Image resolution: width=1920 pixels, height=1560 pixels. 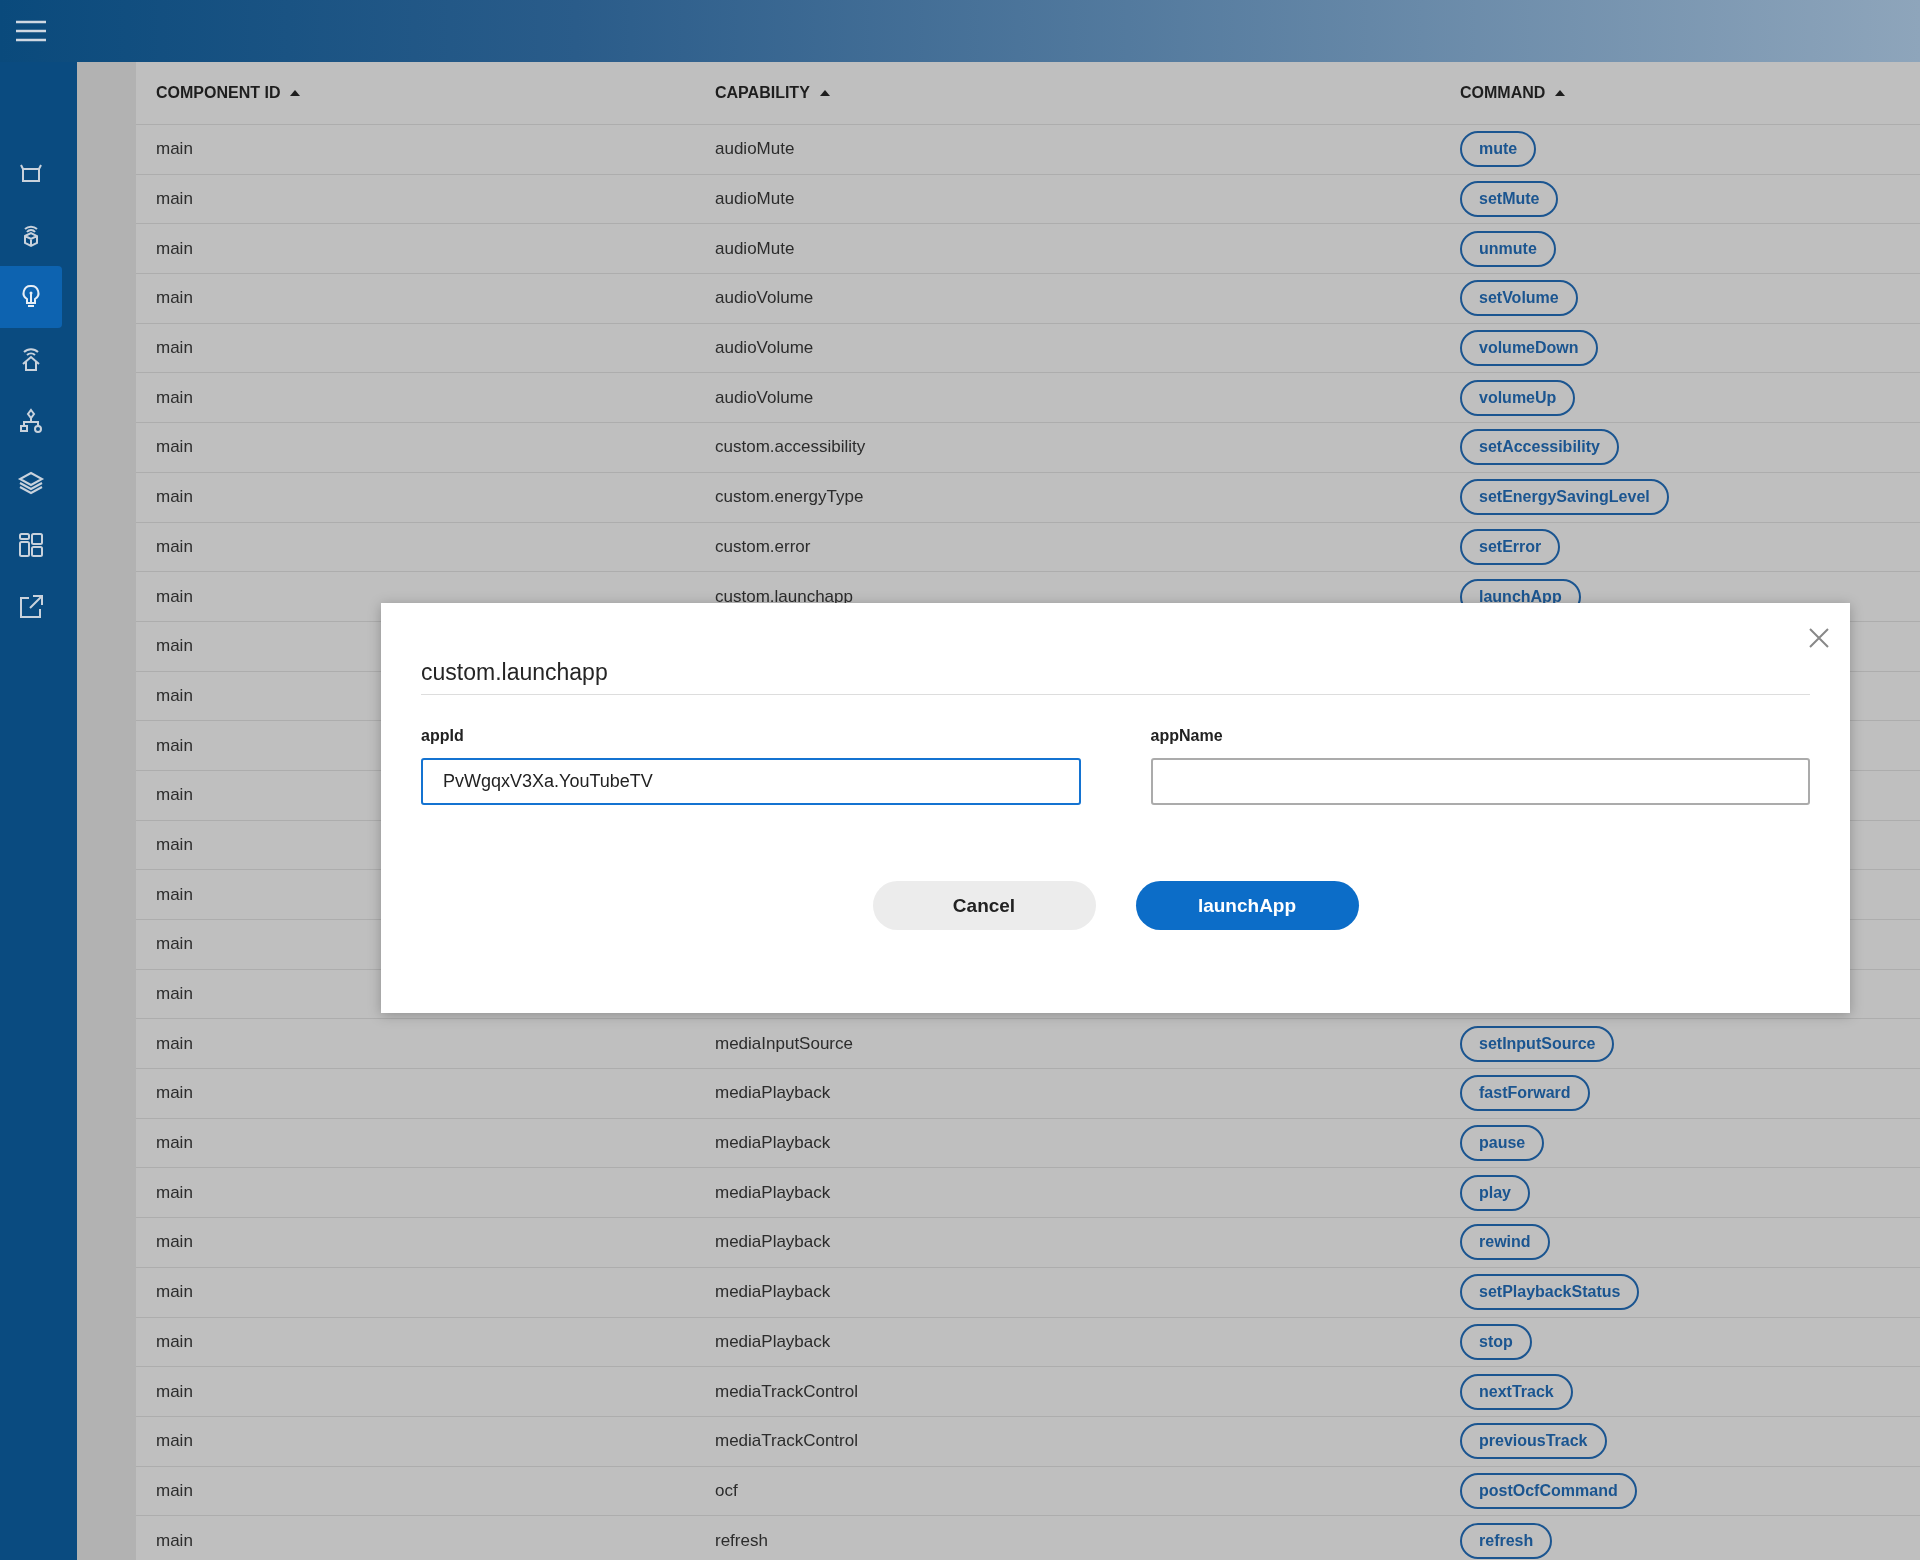 What do you see at coordinates (31, 483) in the screenshot?
I see `layers-icon` at bounding box center [31, 483].